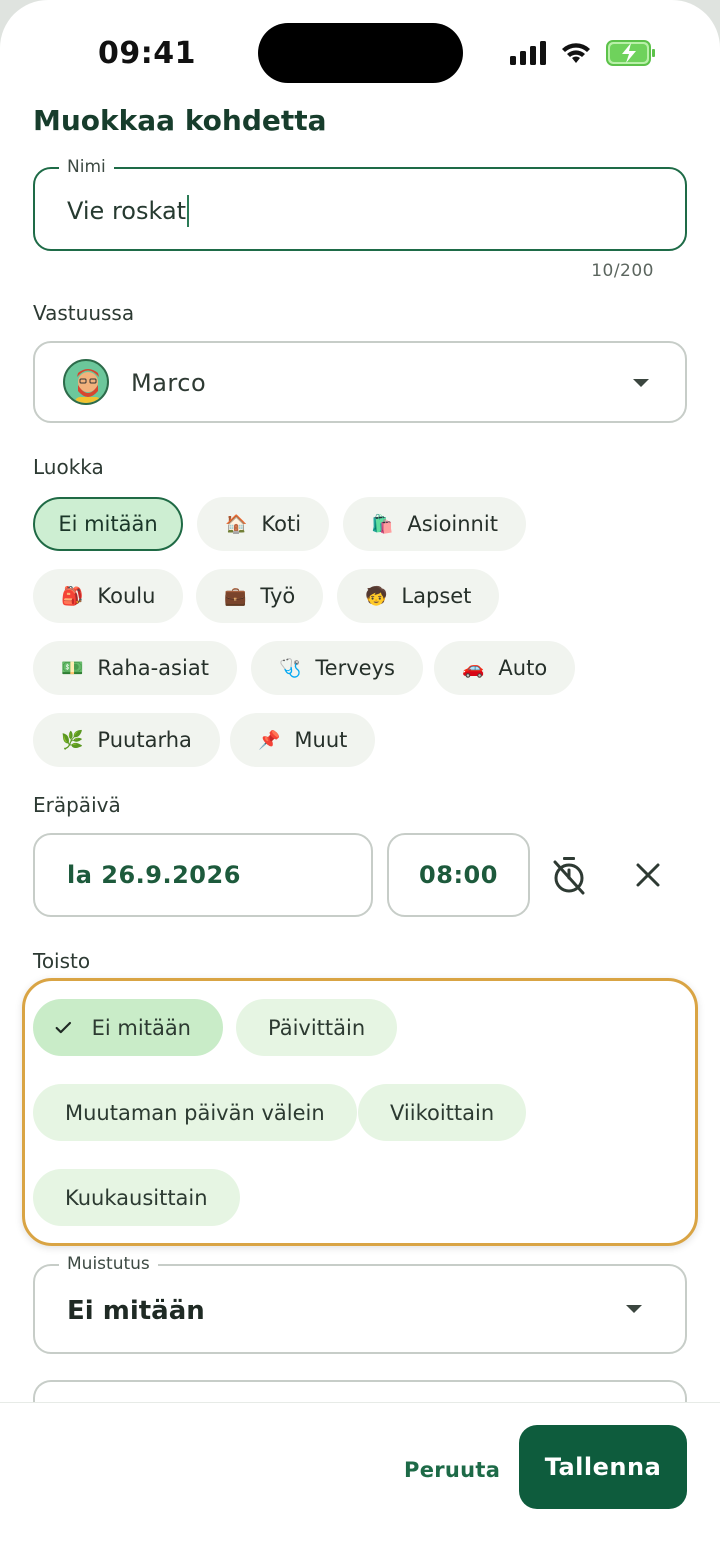 The height and width of the screenshot is (1564, 720). I want to click on car-icon: 🚗, so click(473, 668).